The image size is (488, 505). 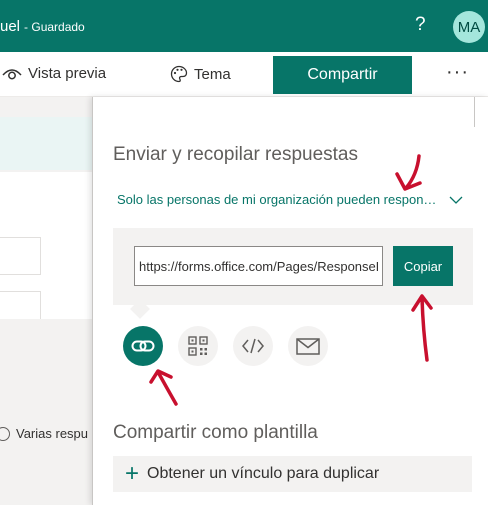 What do you see at coordinates (46, 143) in the screenshot?
I see `form-header-band` at bounding box center [46, 143].